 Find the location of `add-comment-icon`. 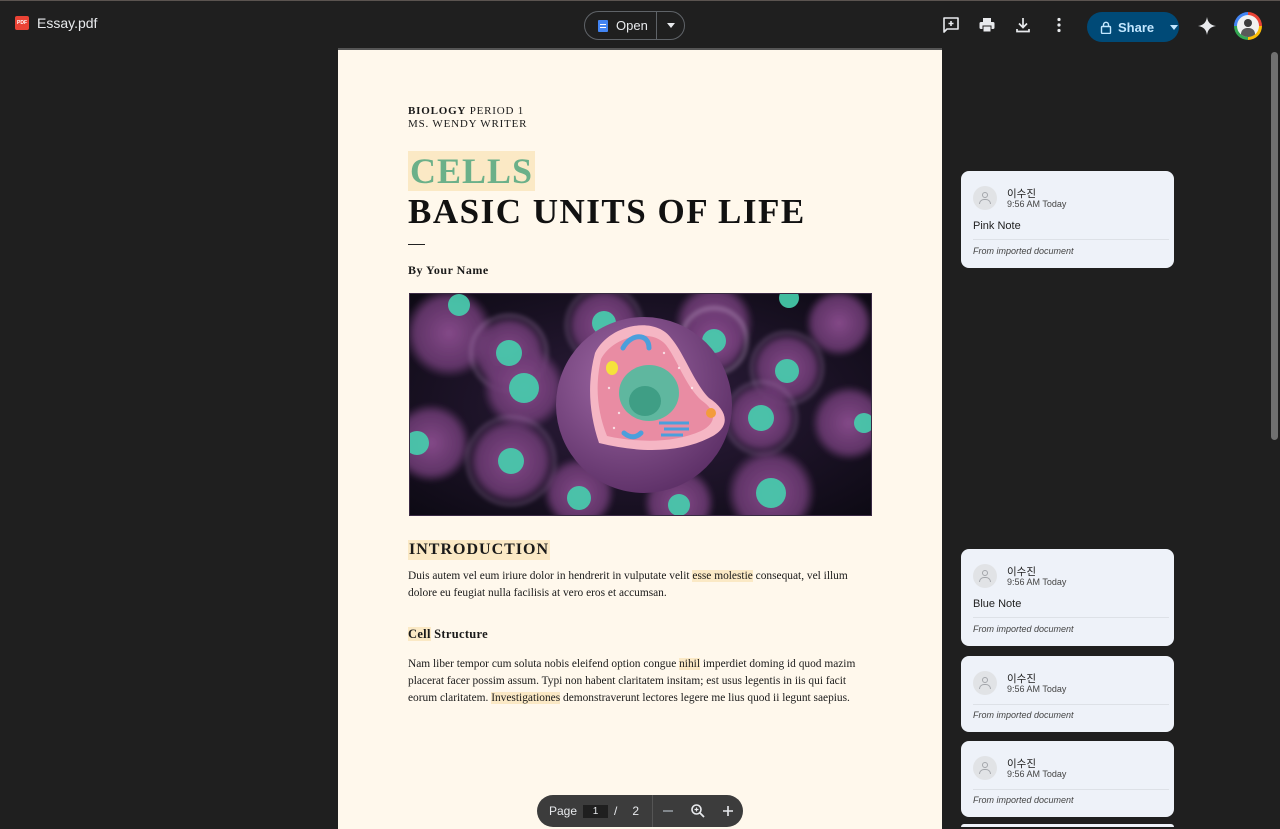

add-comment-icon is located at coordinates (951, 25).